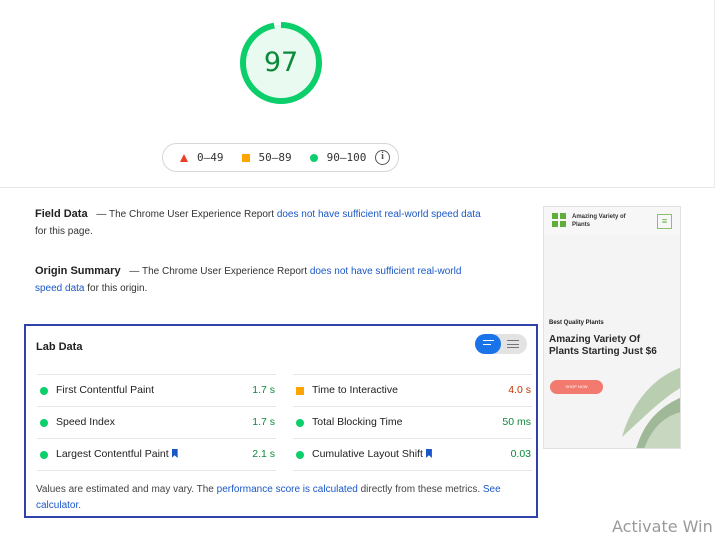  Describe the element at coordinates (275, 157) in the screenshot. I see `legend-label-average: 50–89` at that location.